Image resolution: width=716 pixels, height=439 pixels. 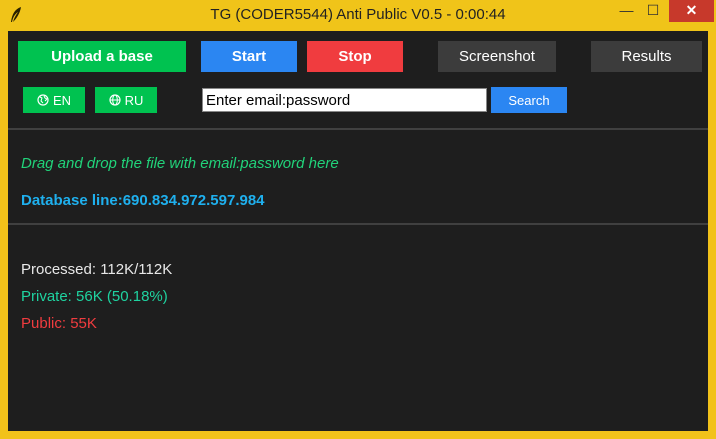 What do you see at coordinates (529, 100) in the screenshot?
I see `search-button: Search` at bounding box center [529, 100].